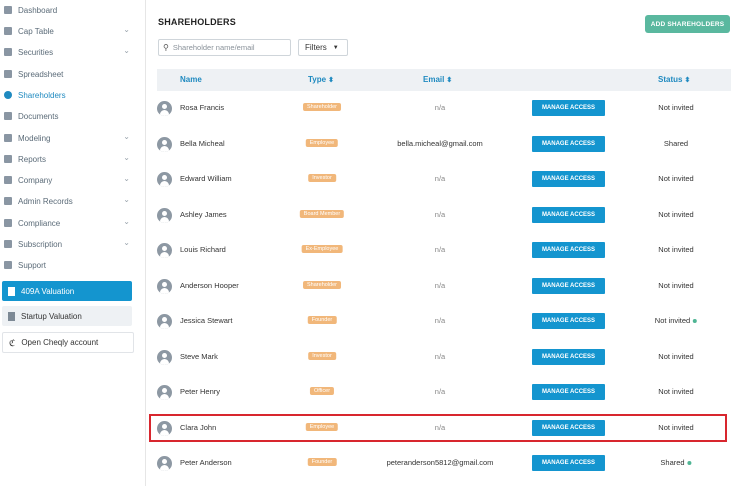  I want to click on online-dot-icon, so click(695, 321).